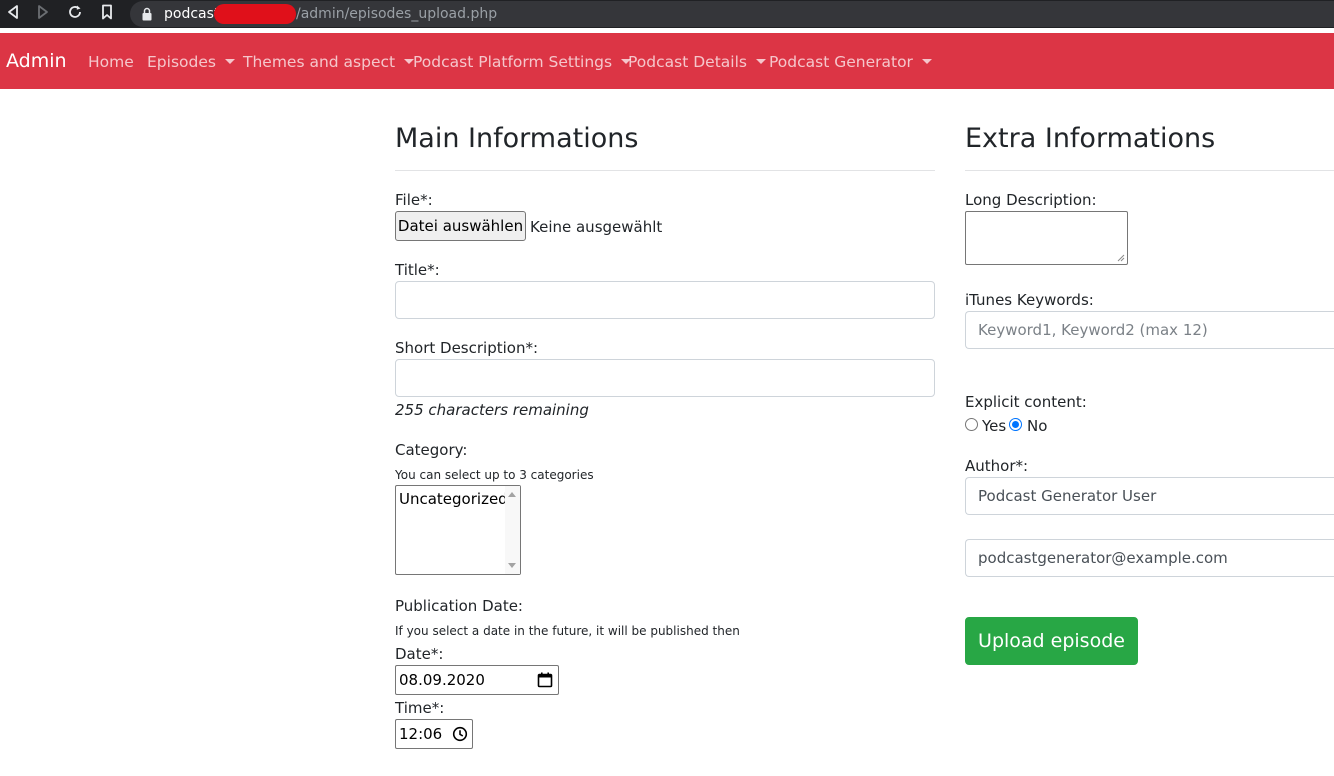  Describe the element at coordinates (1037, 426) in the screenshot. I see `explicit-no-label: No` at that location.